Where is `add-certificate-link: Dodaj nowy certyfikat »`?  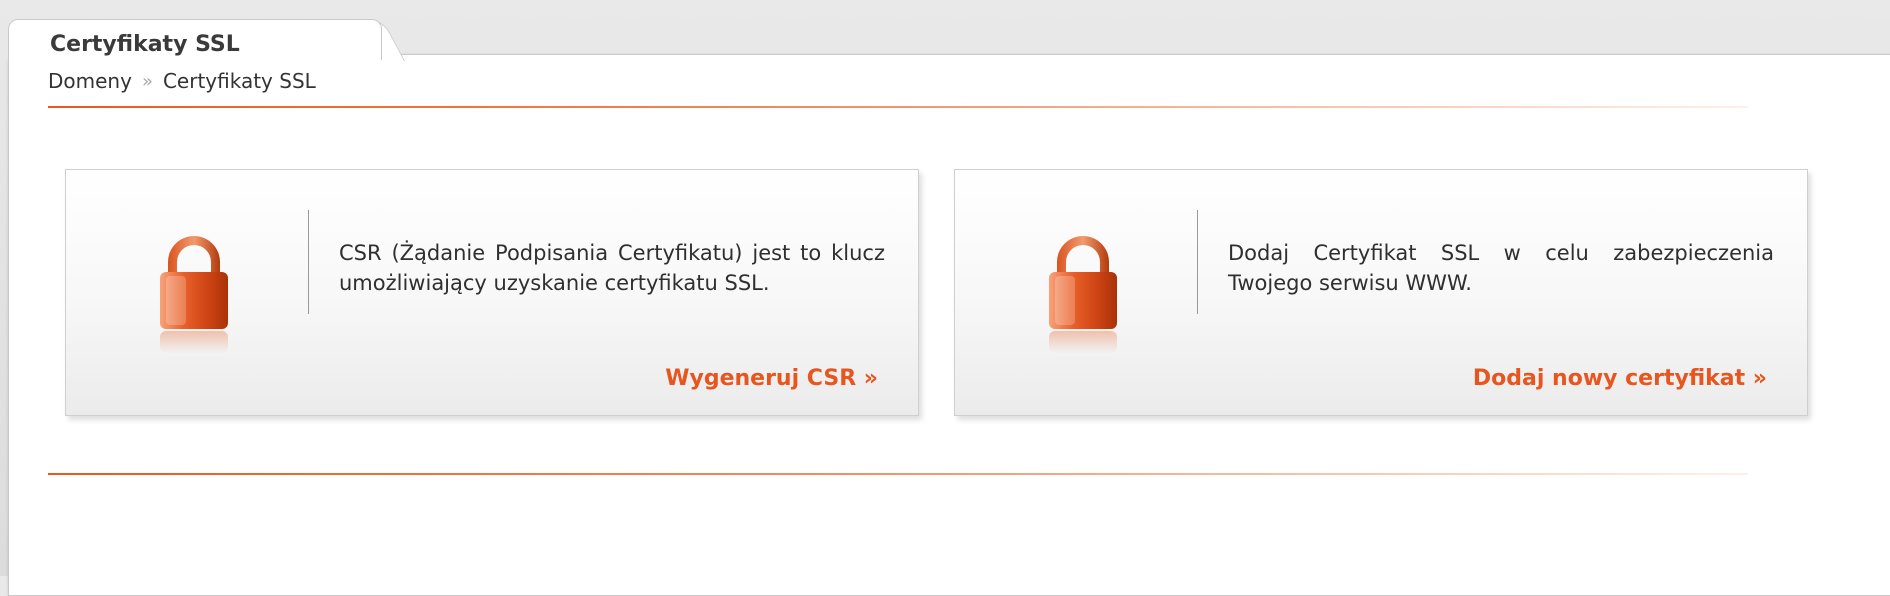 add-certificate-link: Dodaj nowy certyfikat » is located at coordinates (1620, 378).